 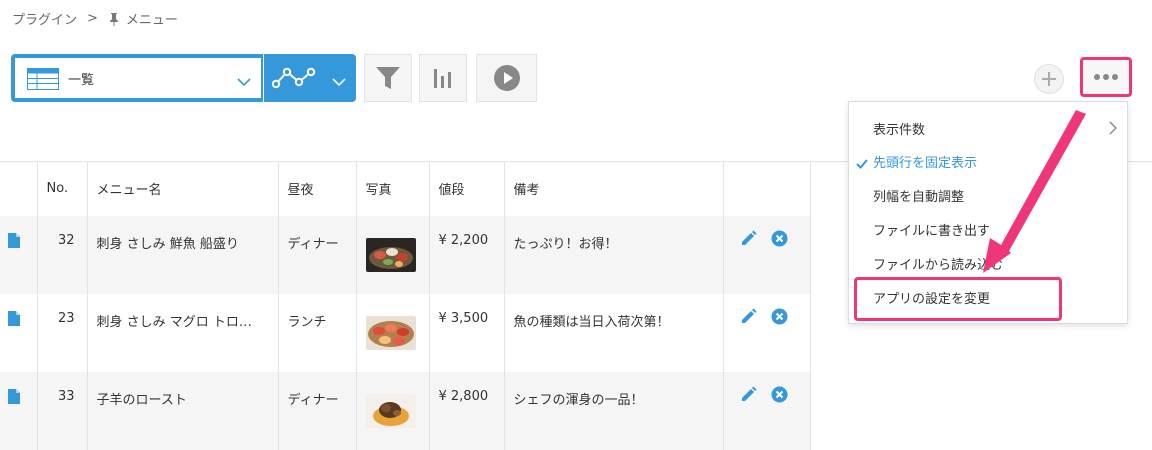 What do you see at coordinates (467, 254) in the screenshot?
I see `cell-price: ¥ 2,200` at bounding box center [467, 254].